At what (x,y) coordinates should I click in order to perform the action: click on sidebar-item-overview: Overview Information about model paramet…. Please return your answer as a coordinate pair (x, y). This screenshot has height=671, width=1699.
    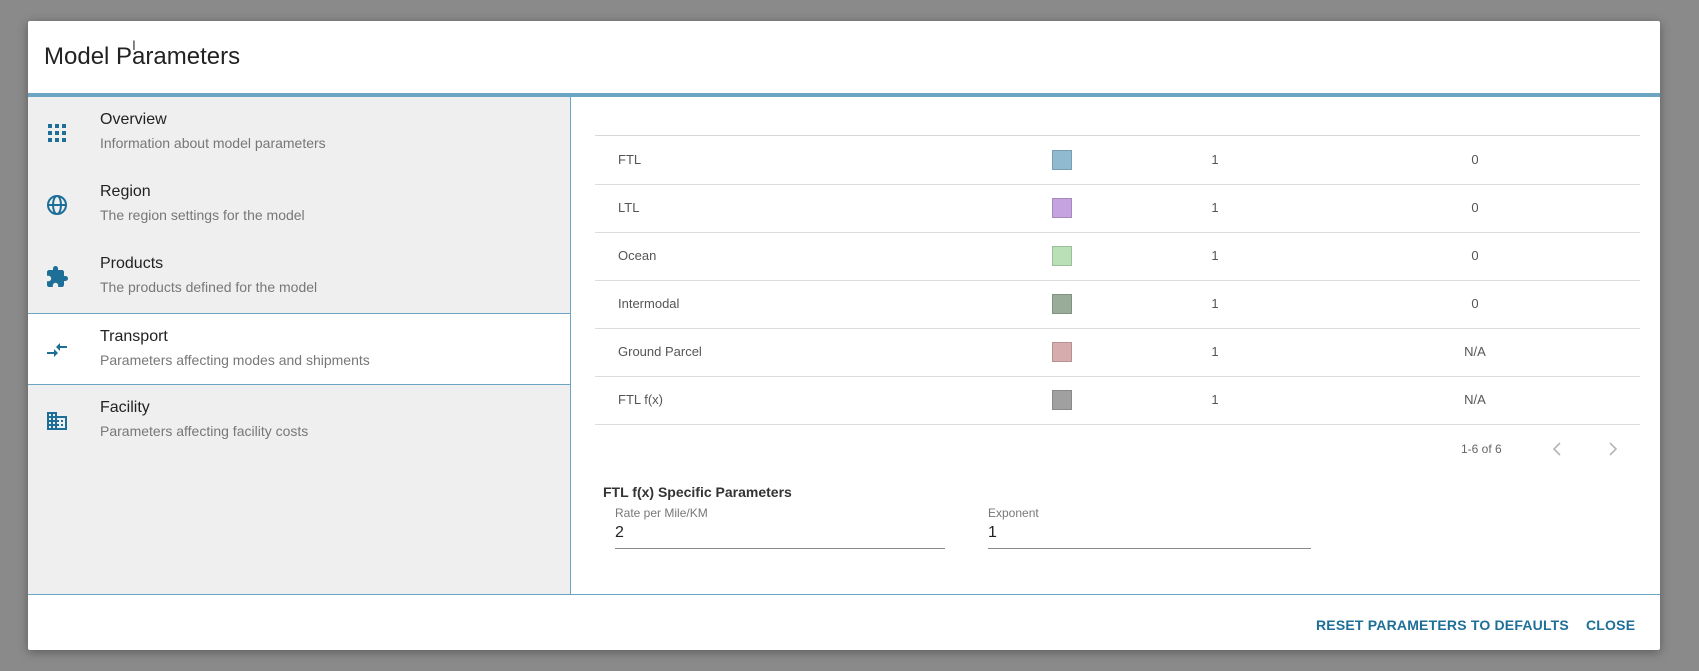
    Looking at the image, I should click on (299, 133).